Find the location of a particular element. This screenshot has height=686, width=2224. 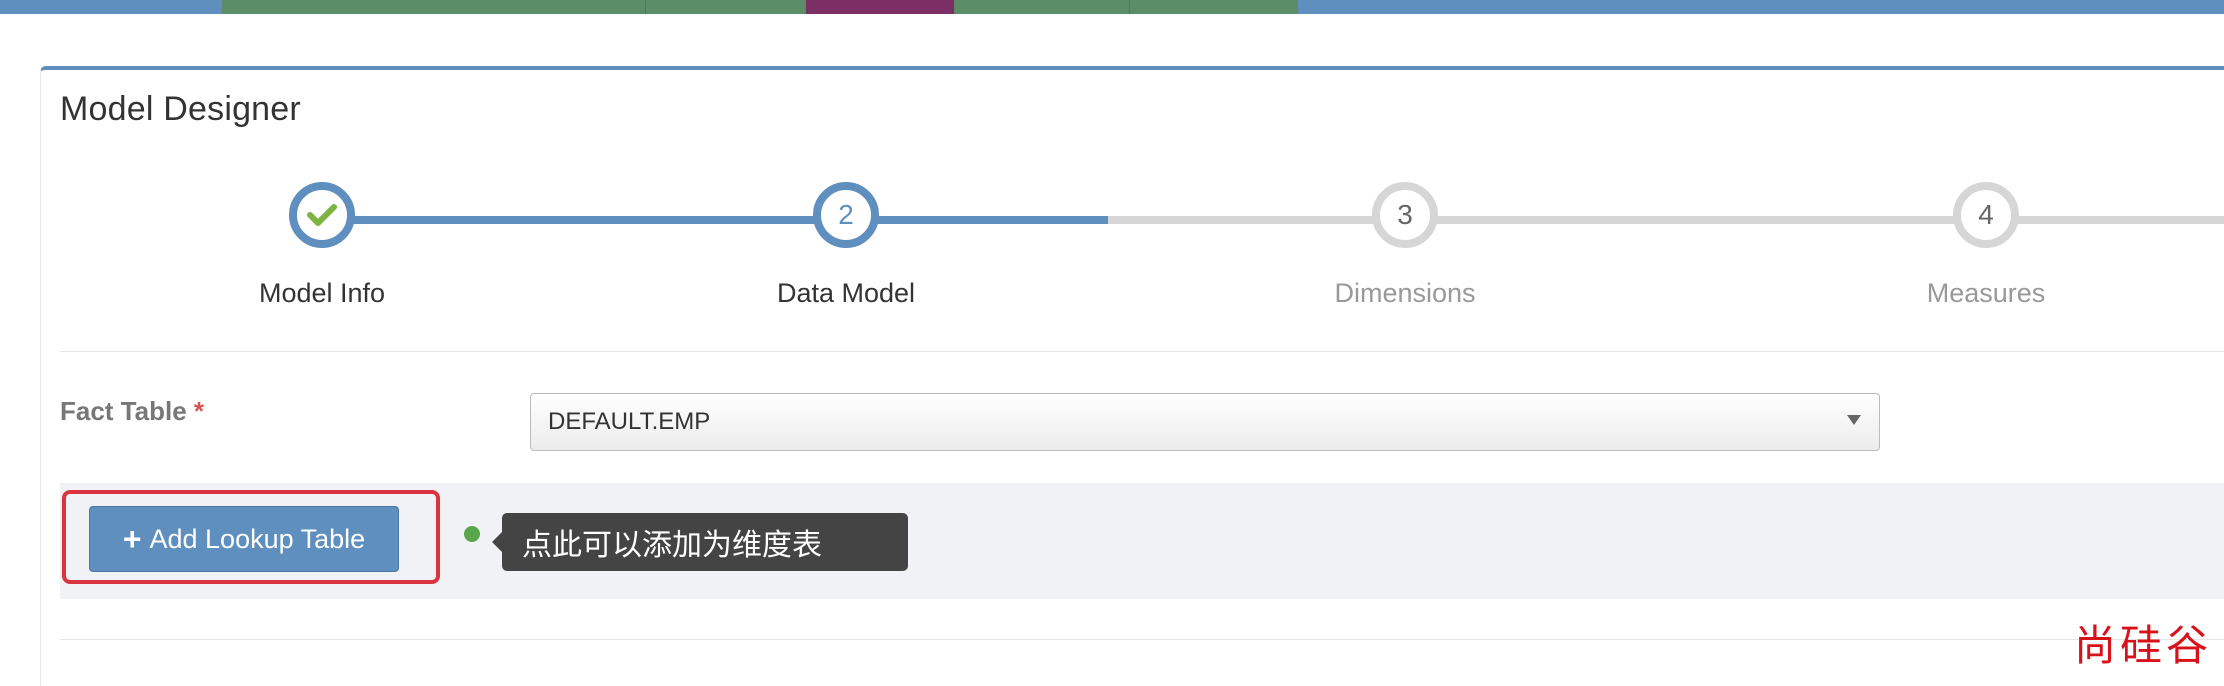

fact-table-selected-value: DEFAULT.EMP is located at coordinates (629, 421).